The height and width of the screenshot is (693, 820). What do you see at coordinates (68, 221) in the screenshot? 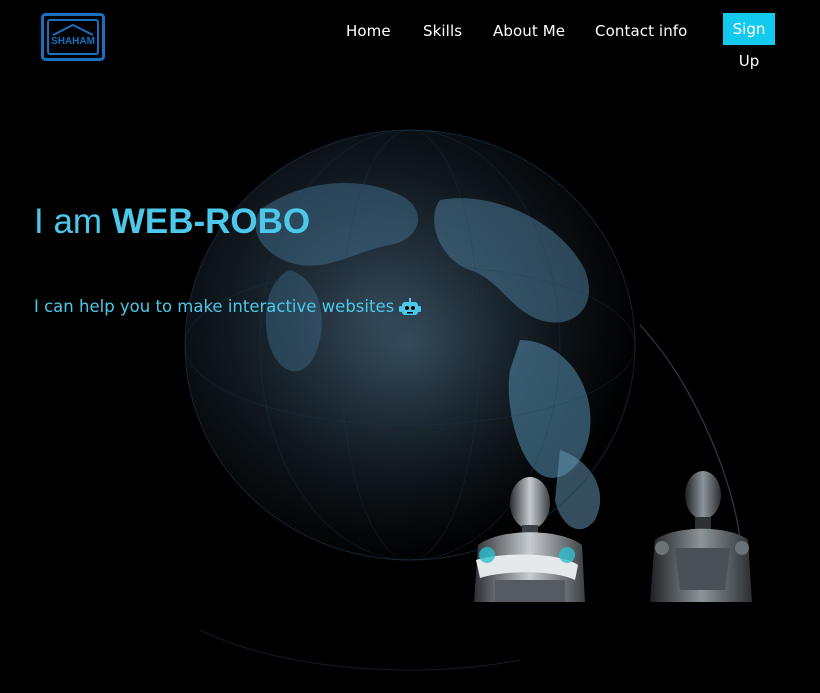
I see `hero-intro: I am` at bounding box center [68, 221].